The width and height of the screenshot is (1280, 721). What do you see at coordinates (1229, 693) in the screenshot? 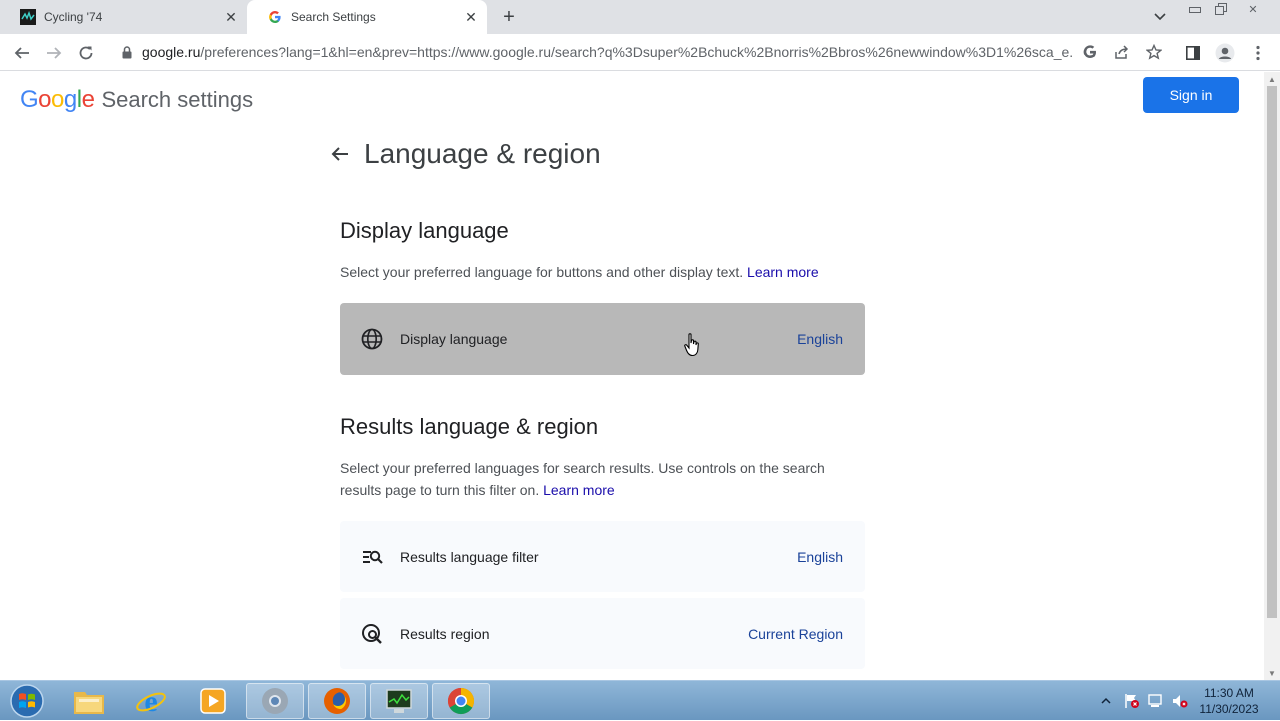
I see `clock-time: 11:30 AM` at bounding box center [1229, 693].